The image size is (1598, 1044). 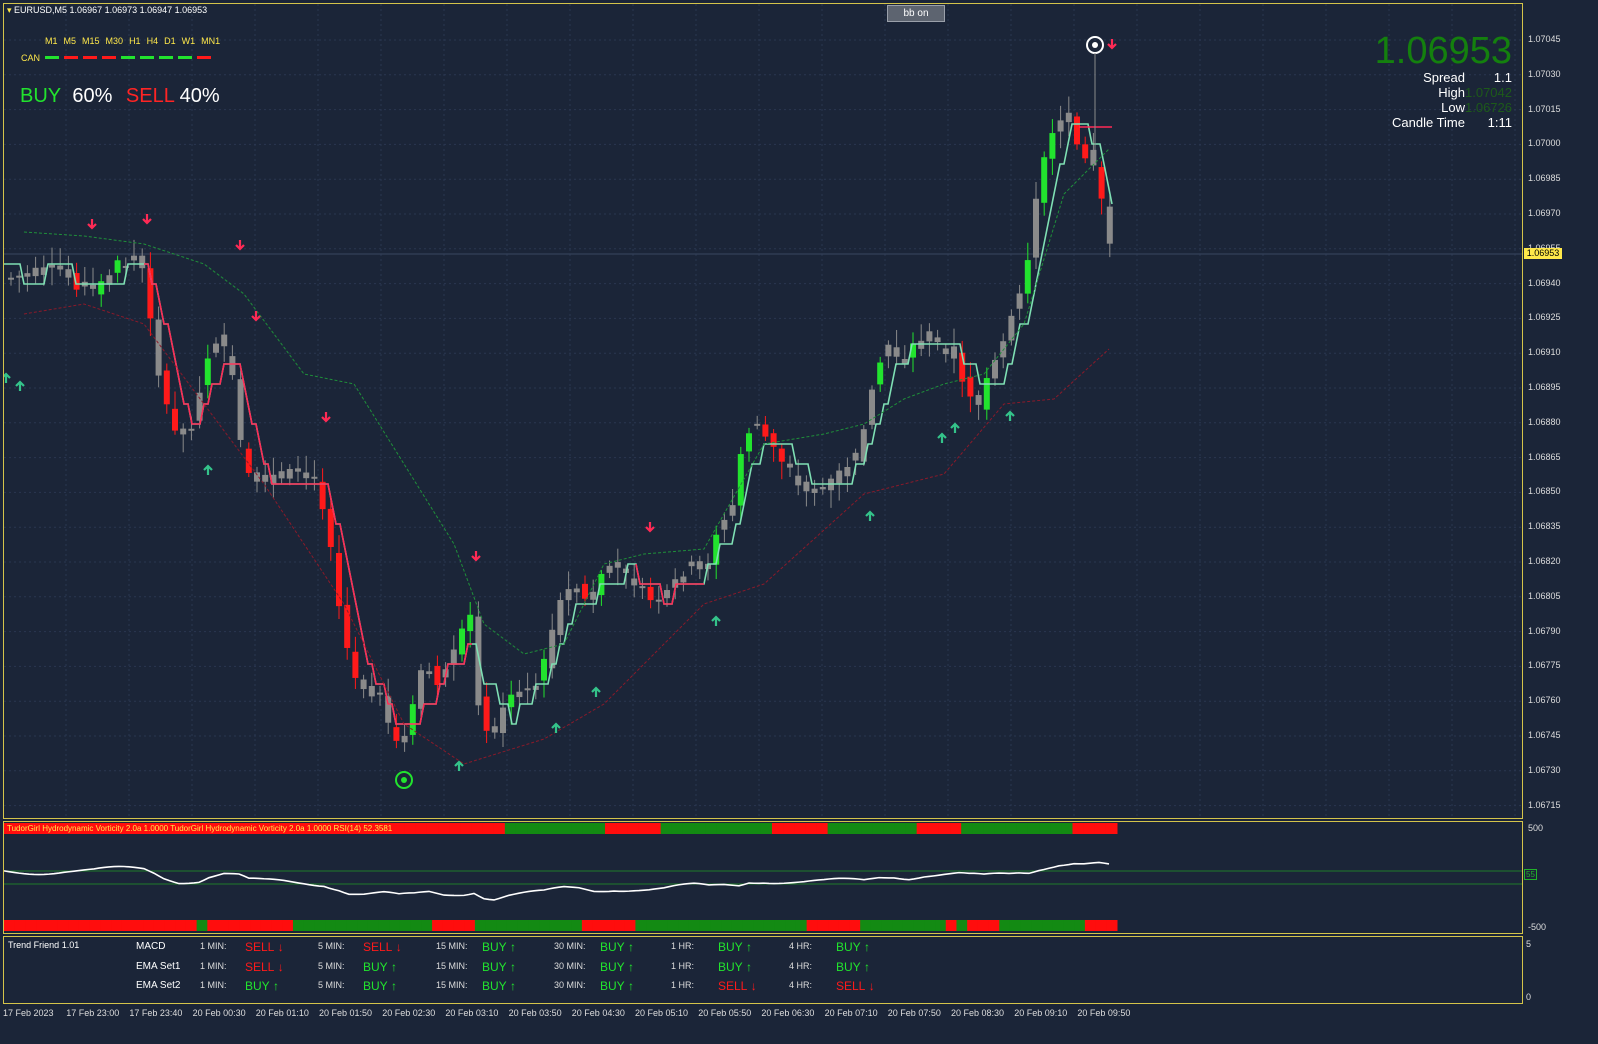 What do you see at coordinates (44, 945) in the screenshot?
I see `trend-friend-title: Trend Friend 1.01` at bounding box center [44, 945].